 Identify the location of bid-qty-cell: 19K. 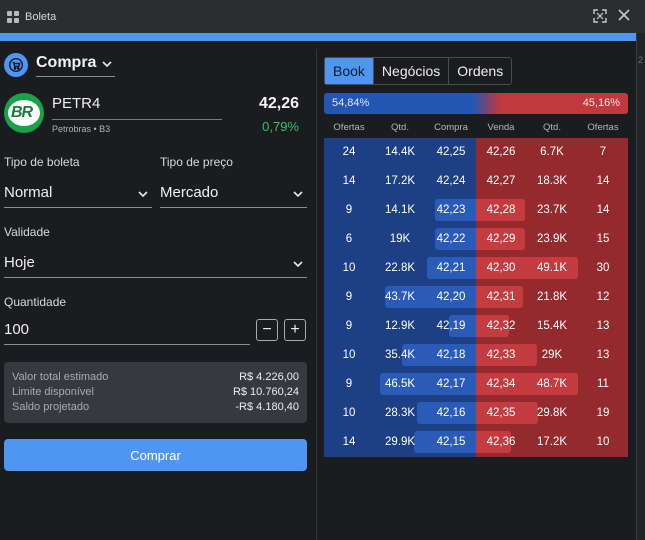
(400, 239).